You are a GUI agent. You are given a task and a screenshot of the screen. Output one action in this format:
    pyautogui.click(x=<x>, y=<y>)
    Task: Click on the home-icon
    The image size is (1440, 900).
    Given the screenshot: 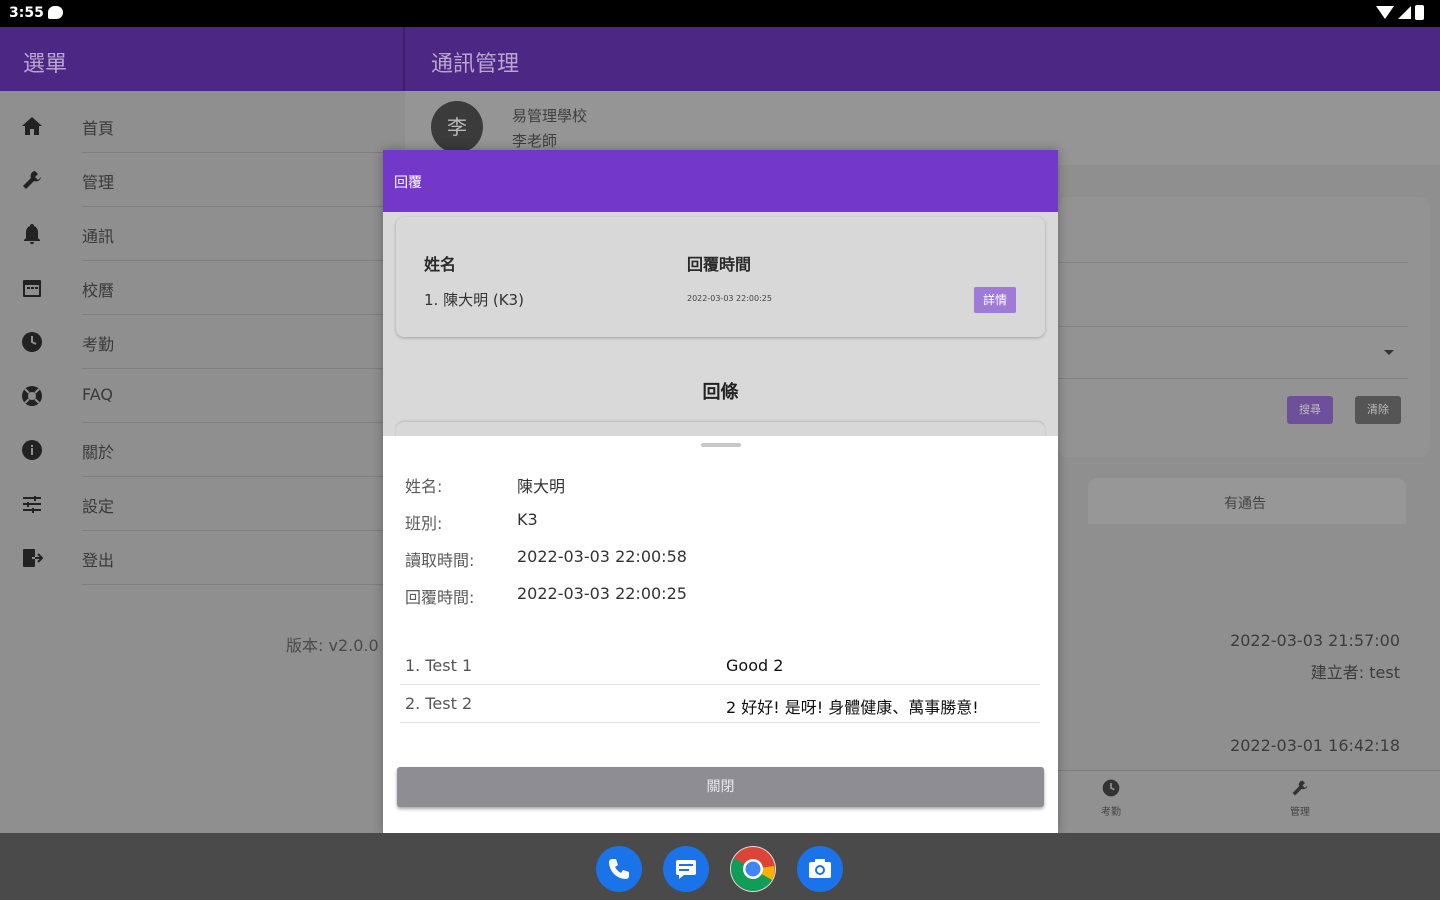 What is the action you would take?
    pyautogui.click(x=32, y=126)
    